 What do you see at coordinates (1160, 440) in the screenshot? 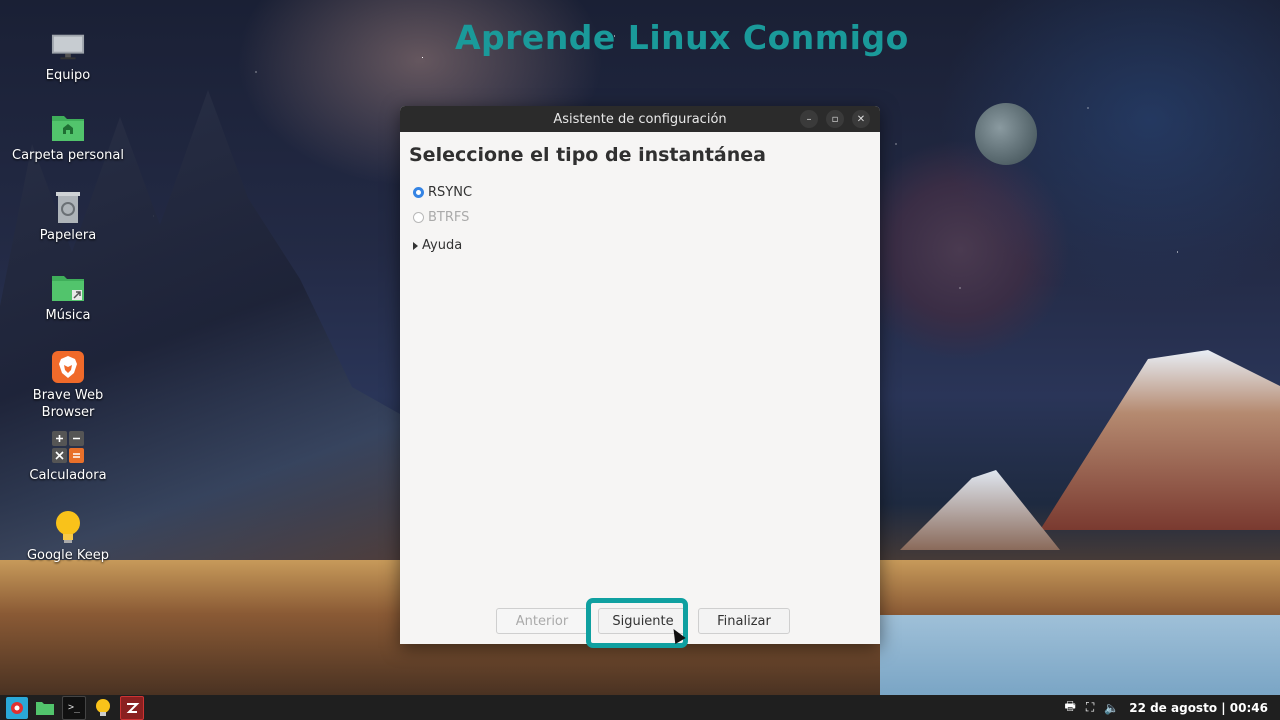
I see `wallpaper-mountain-right` at bounding box center [1160, 440].